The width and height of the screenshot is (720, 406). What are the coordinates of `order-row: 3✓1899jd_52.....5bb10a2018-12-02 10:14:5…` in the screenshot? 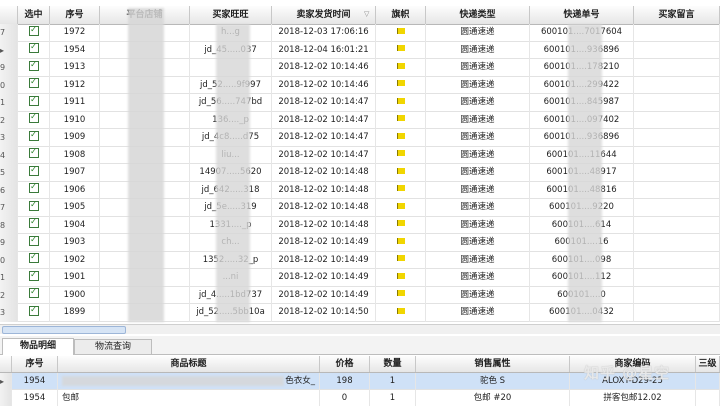 It's located at (360, 313).